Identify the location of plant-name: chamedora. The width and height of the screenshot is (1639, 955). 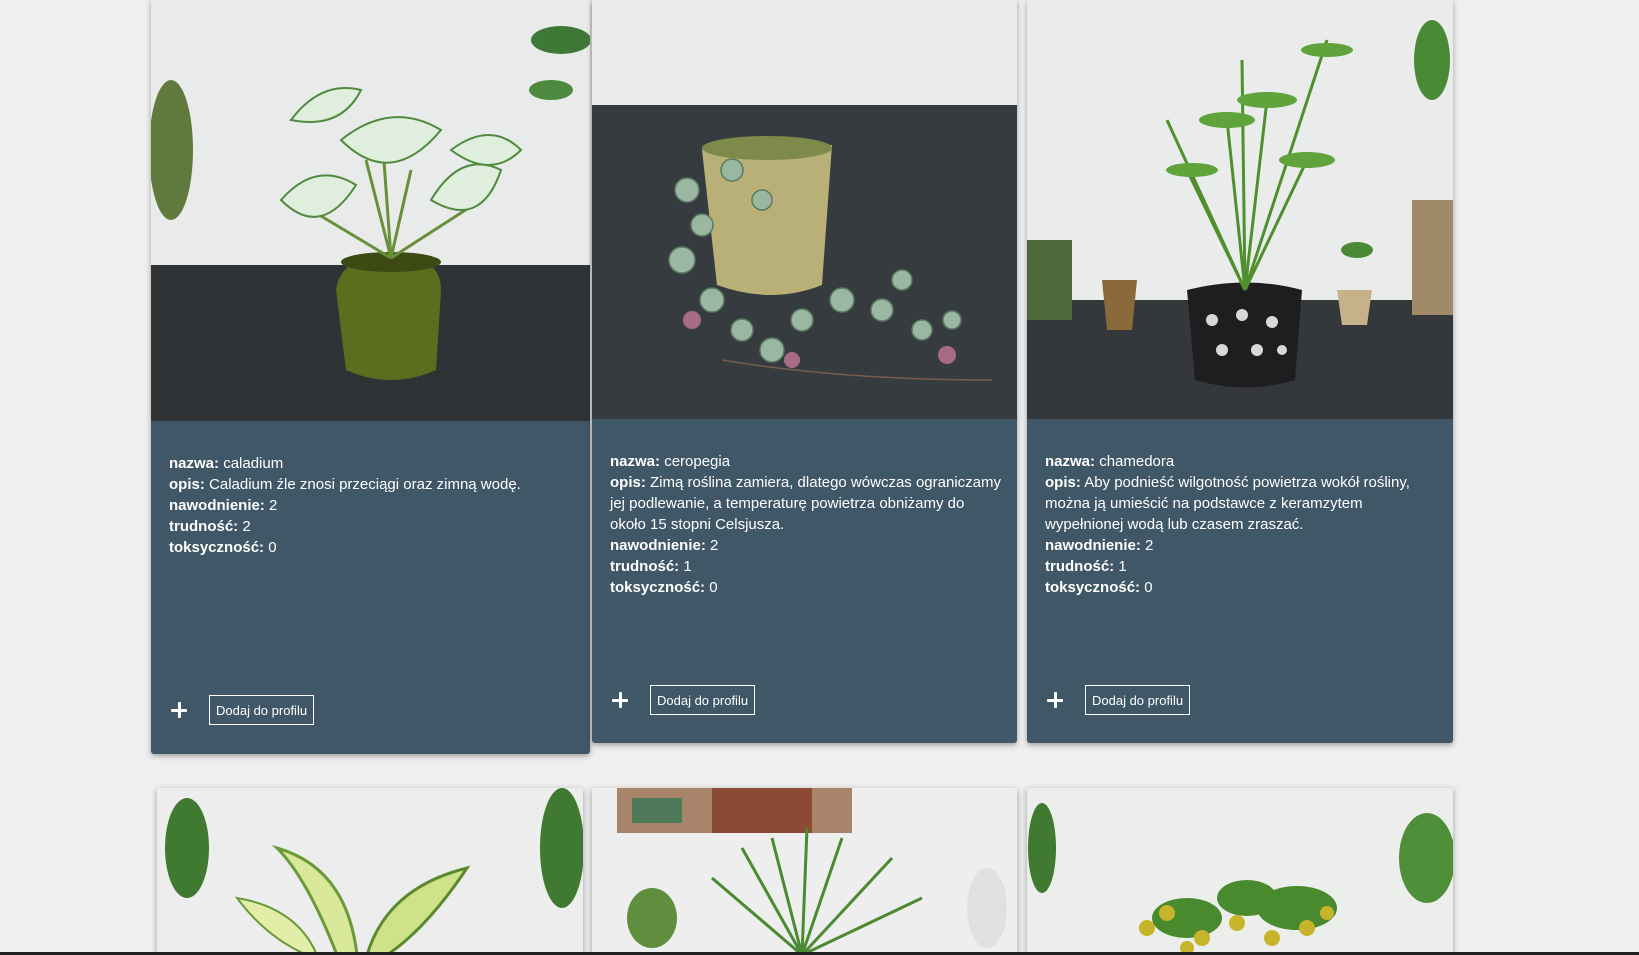
(1137, 461).